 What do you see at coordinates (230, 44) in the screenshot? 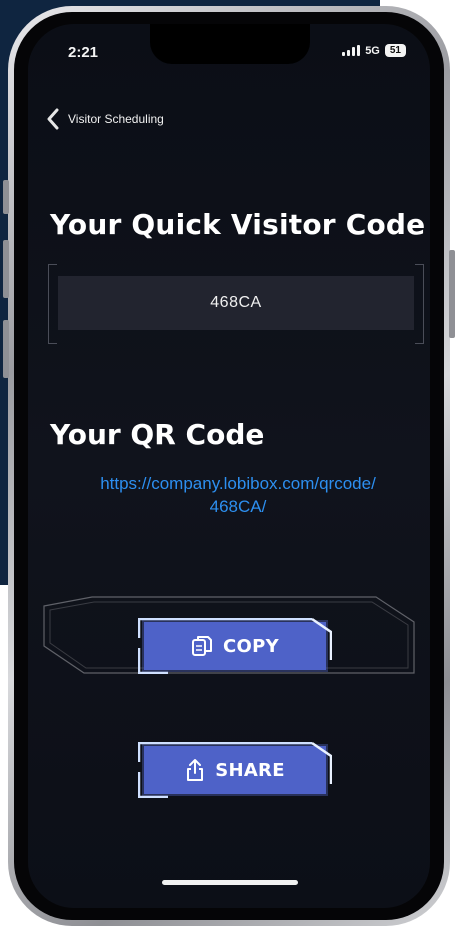
I see `notch` at bounding box center [230, 44].